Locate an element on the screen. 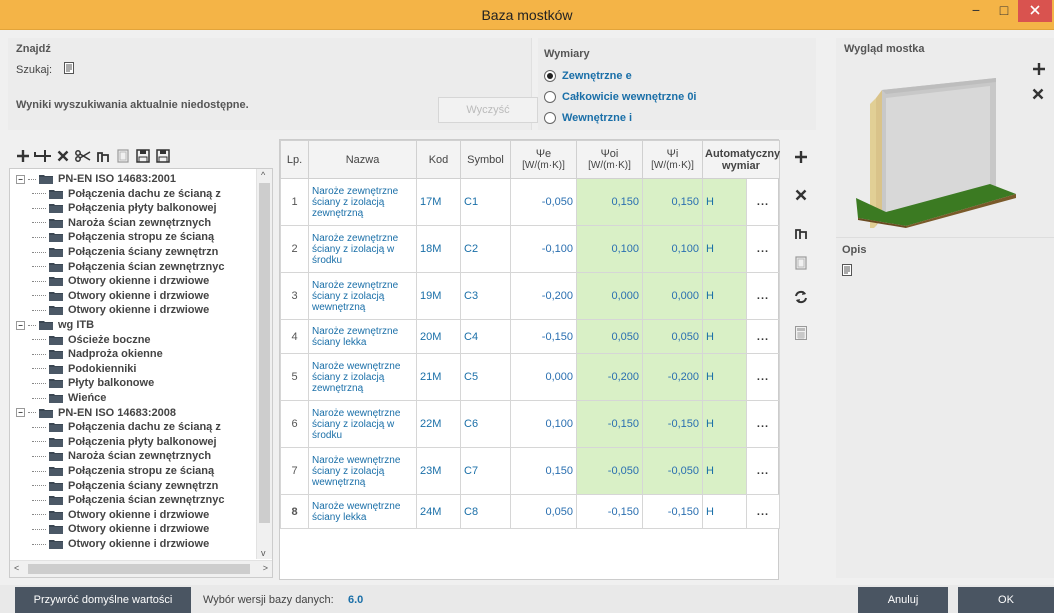  cell-code: 17M is located at coordinates (438, 202).